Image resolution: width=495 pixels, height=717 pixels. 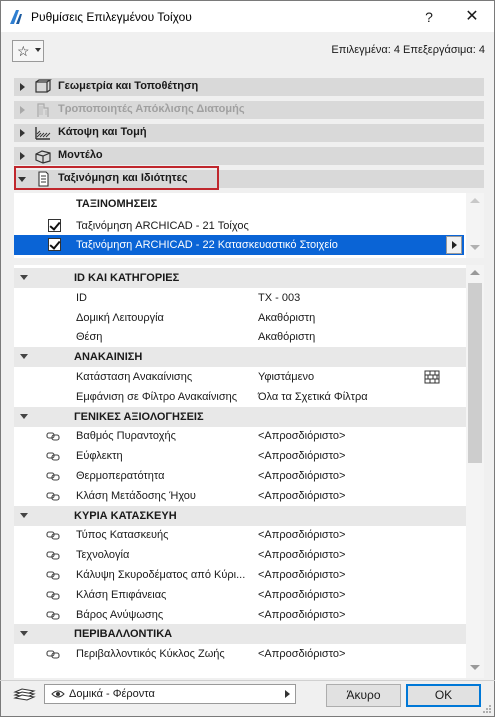 What do you see at coordinates (111, 17) in the screenshot?
I see `window-title: Ρυθμίσεις Επιλεγμένου Τοίχου` at bounding box center [111, 17].